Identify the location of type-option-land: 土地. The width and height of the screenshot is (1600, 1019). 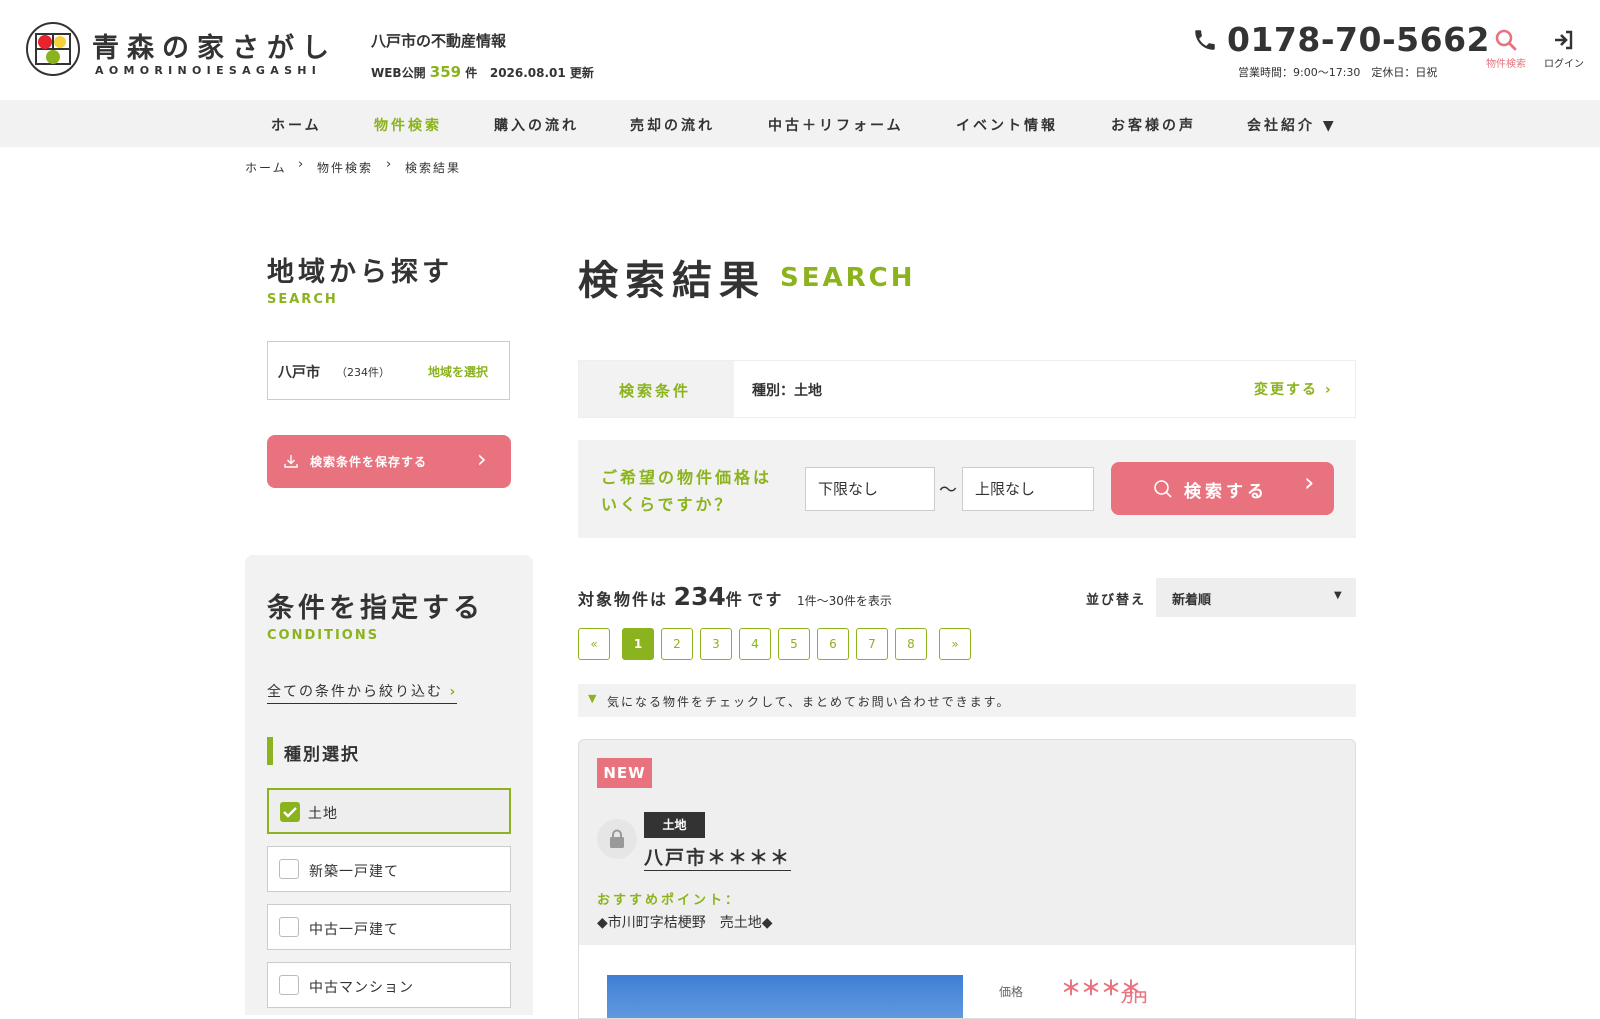
(389, 811).